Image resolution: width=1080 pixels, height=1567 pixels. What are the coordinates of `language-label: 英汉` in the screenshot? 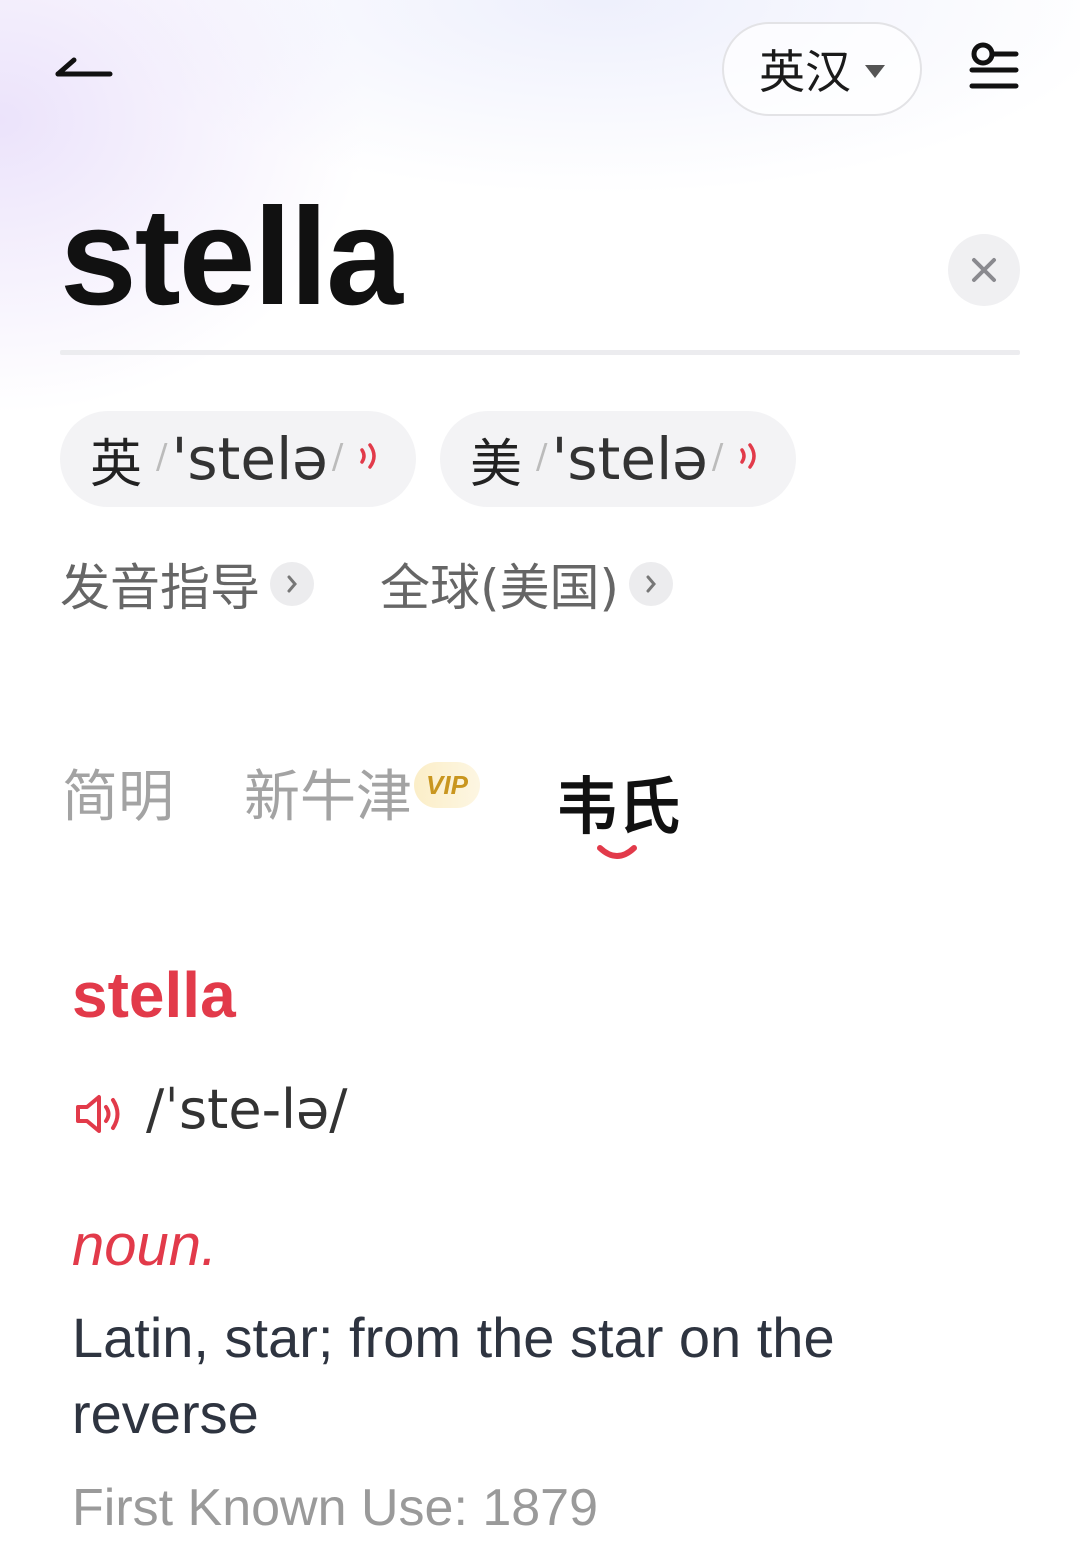 It's located at (805, 72).